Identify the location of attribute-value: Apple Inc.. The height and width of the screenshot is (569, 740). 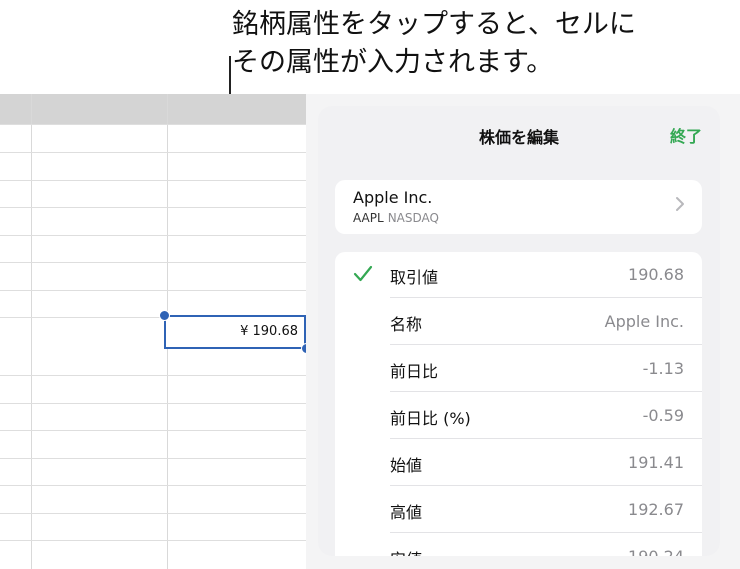
(644, 321).